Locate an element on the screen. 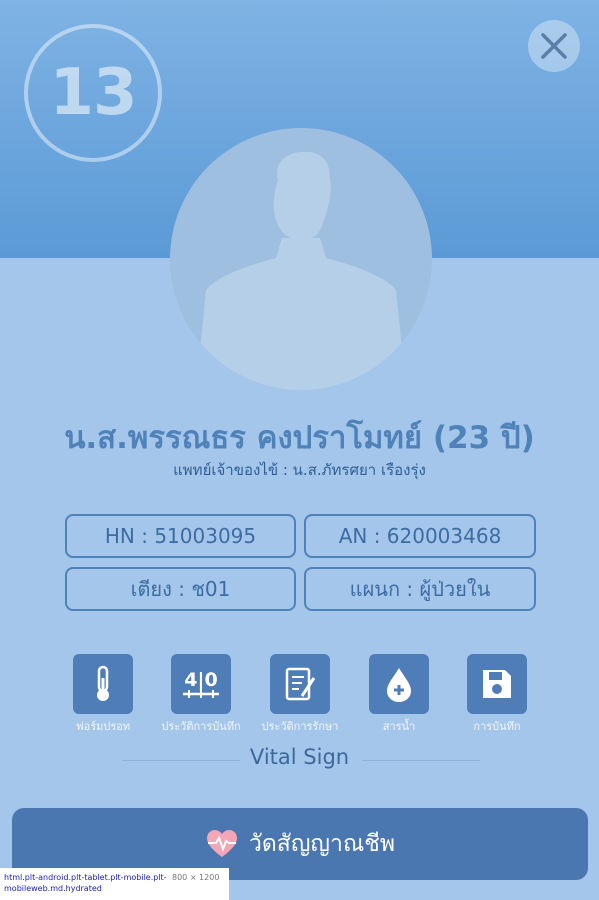  record-history-icon: 4|0 is located at coordinates (201, 683).